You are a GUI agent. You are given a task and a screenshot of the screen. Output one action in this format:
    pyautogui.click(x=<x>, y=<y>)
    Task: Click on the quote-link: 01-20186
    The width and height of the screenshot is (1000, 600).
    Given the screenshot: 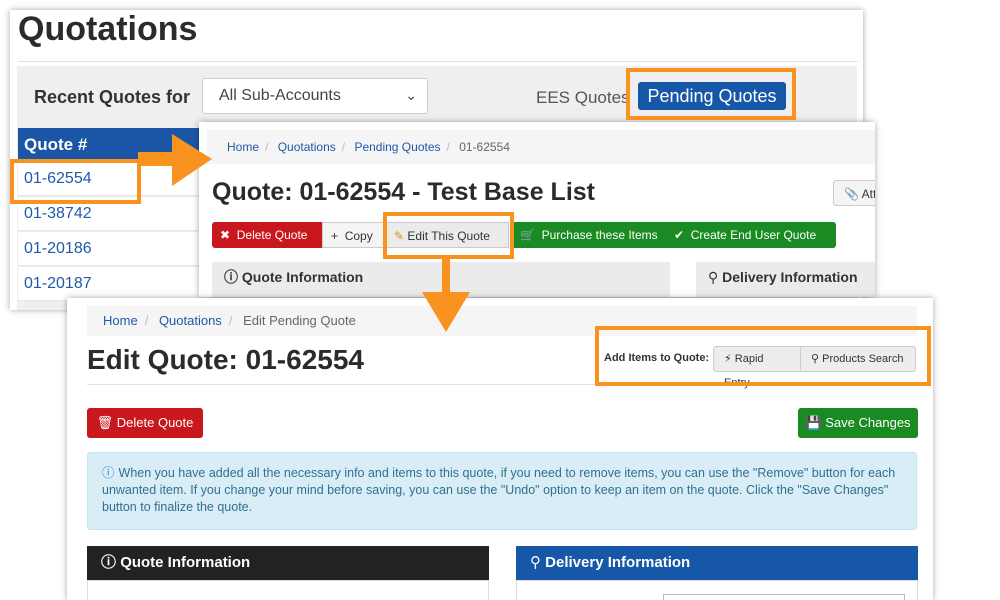 What is the action you would take?
    pyautogui.click(x=58, y=248)
    